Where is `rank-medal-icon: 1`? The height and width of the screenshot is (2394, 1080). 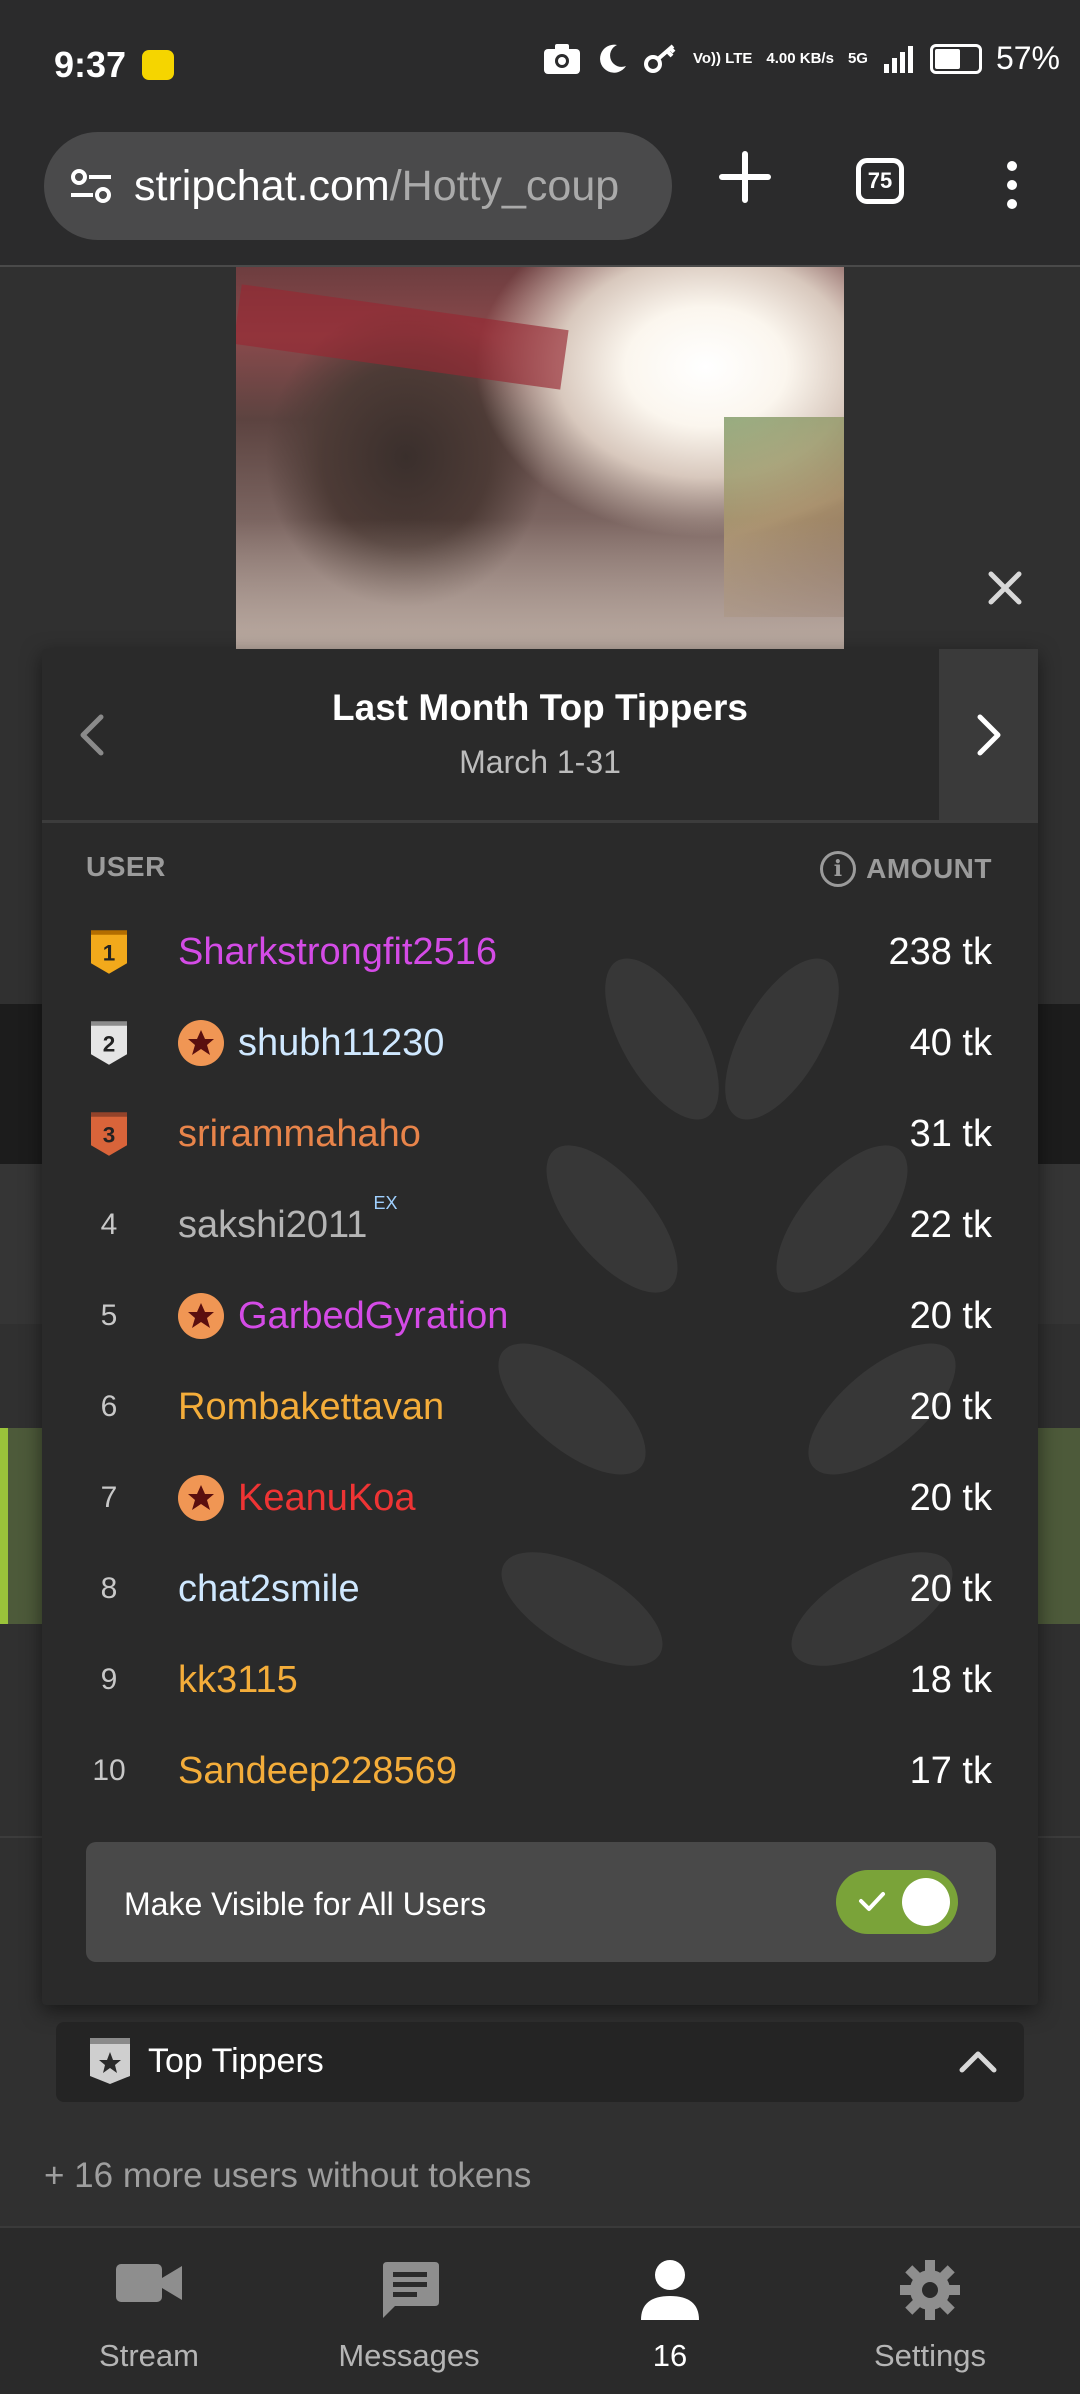 rank-medal-icon: 1 is located at coordinates (109, 952).